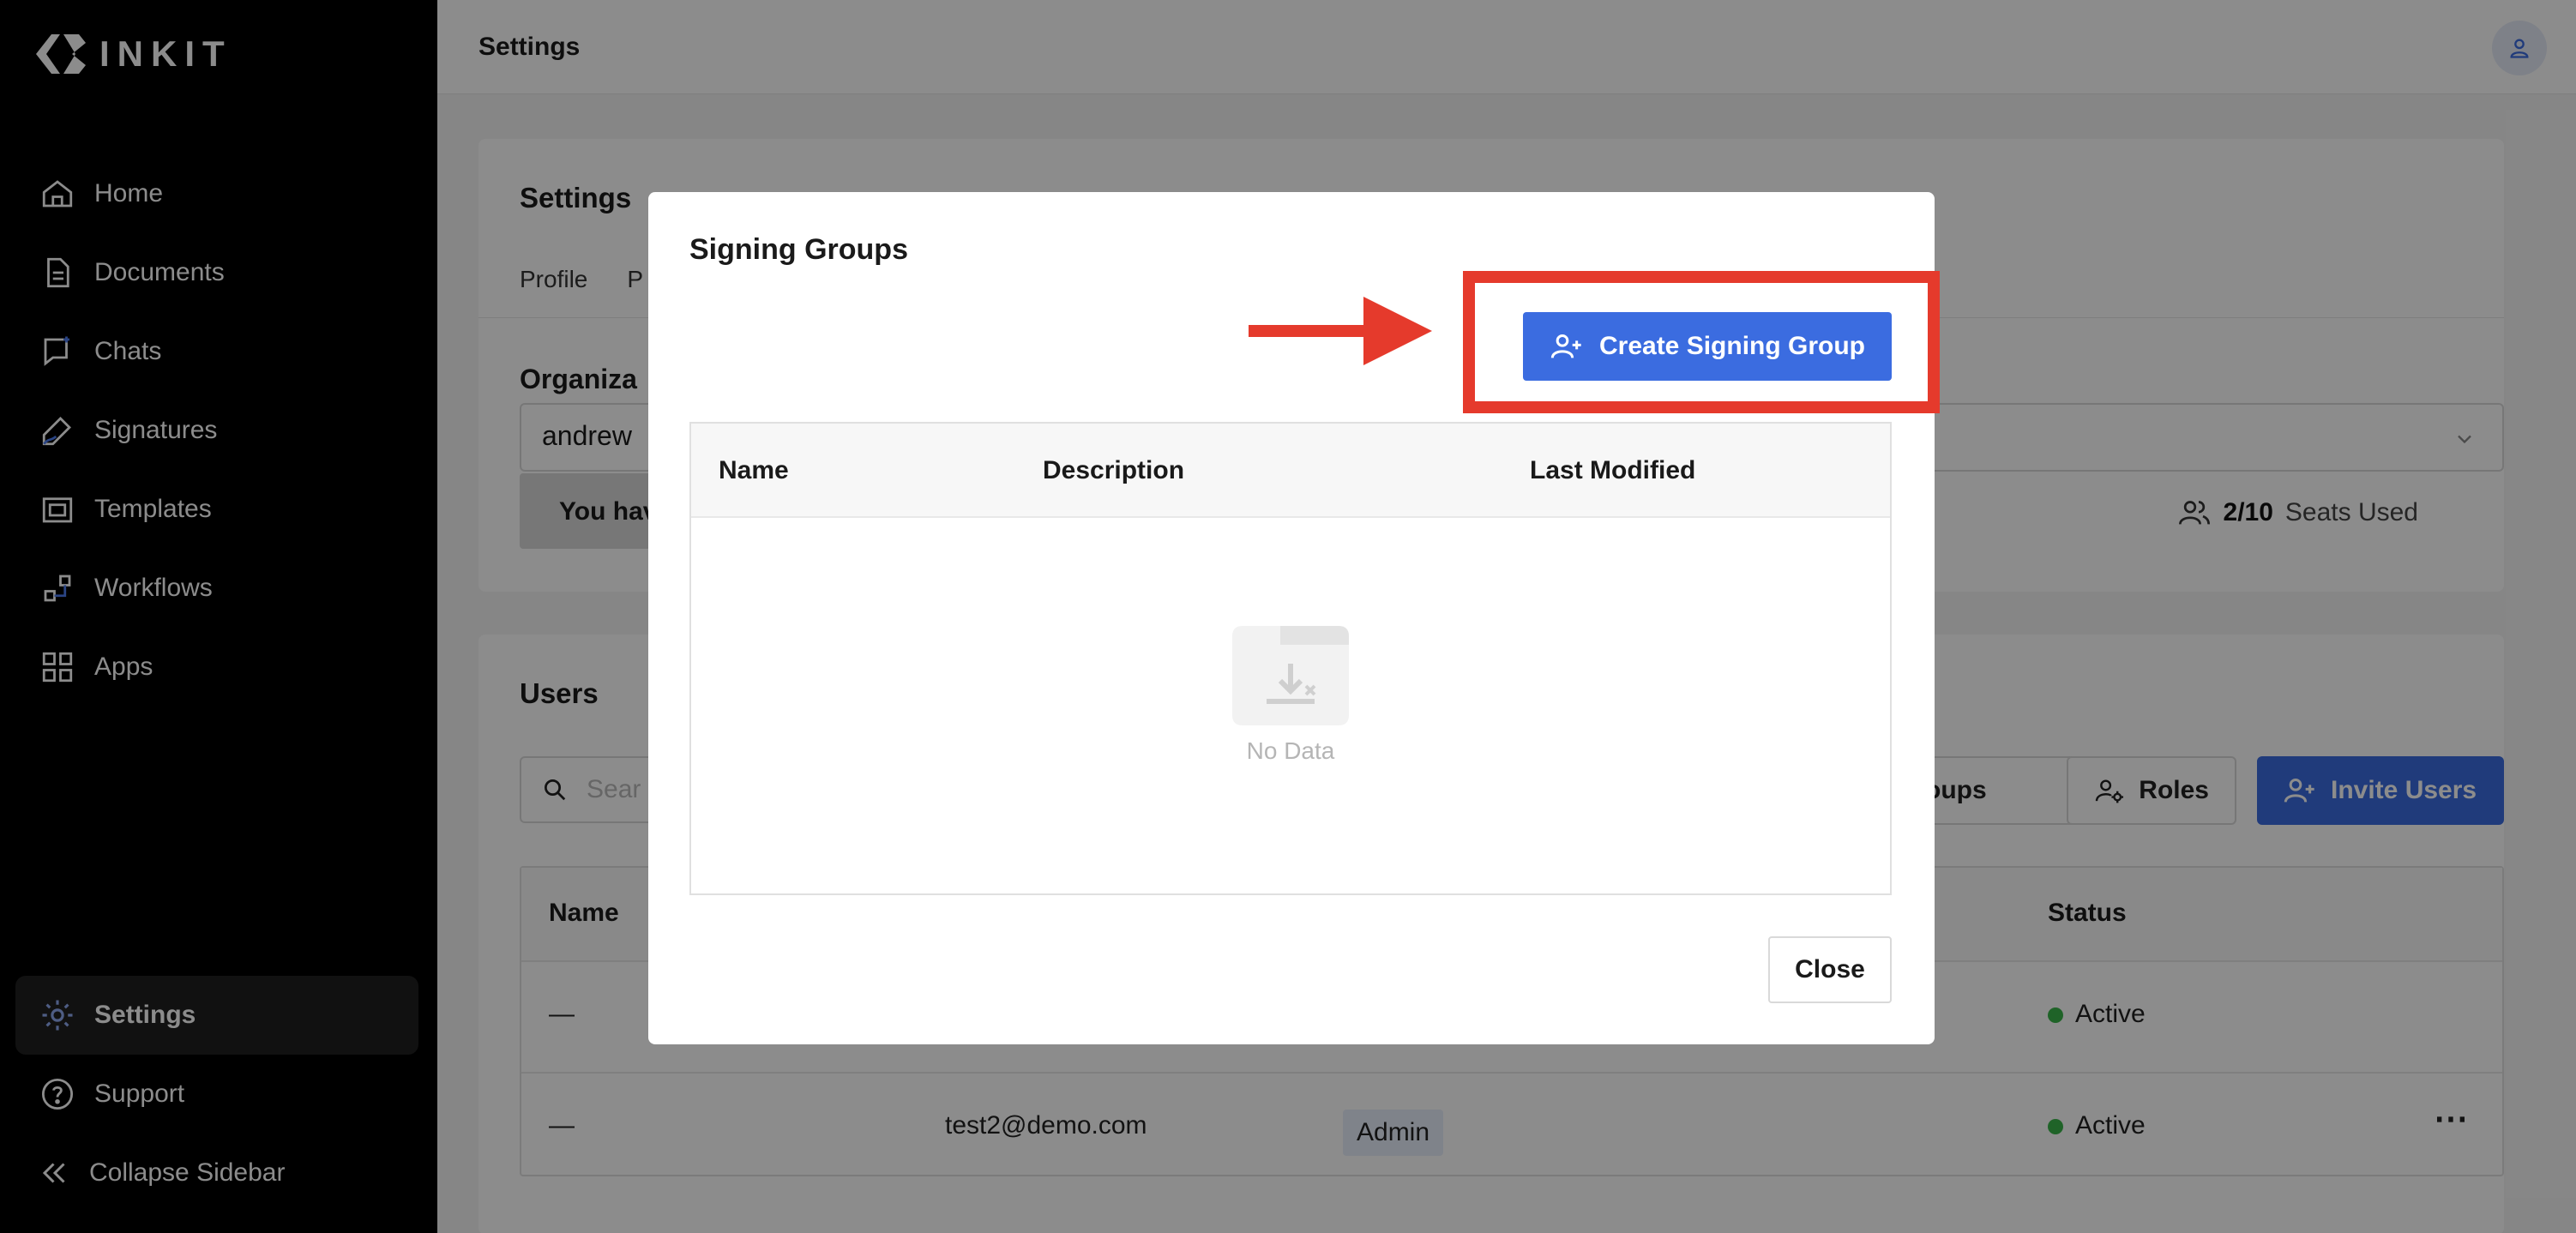  I want to click on empty-state-text: No Data, so click(1290, 751).